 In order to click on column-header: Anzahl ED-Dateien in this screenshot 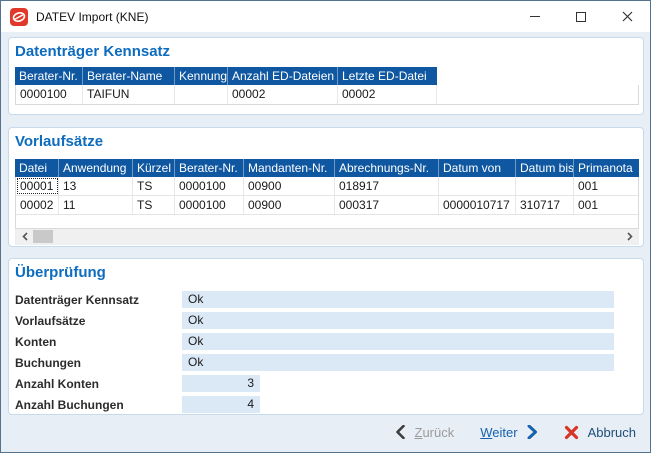, I will do `click(283, 76)`.